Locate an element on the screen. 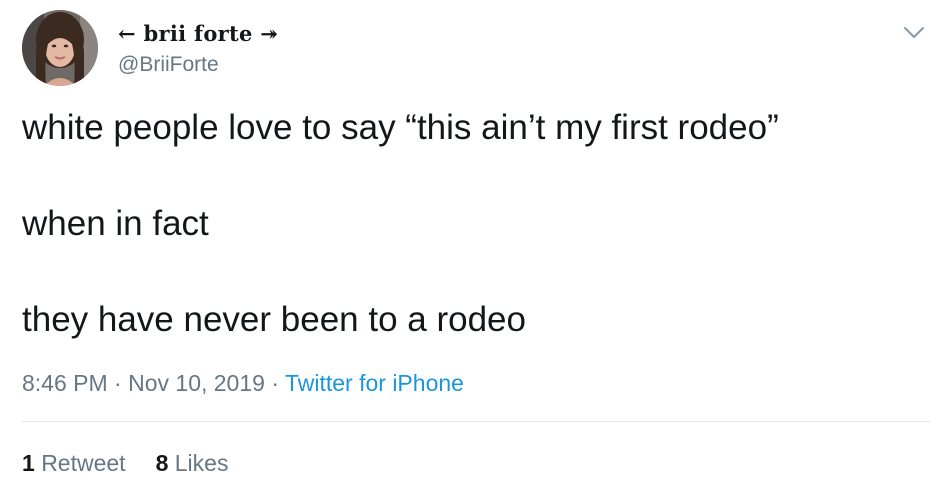 The height and width of the screenshot is (498, 952). tweet-time: 8:46 PM is located at coordinates (65, 383).